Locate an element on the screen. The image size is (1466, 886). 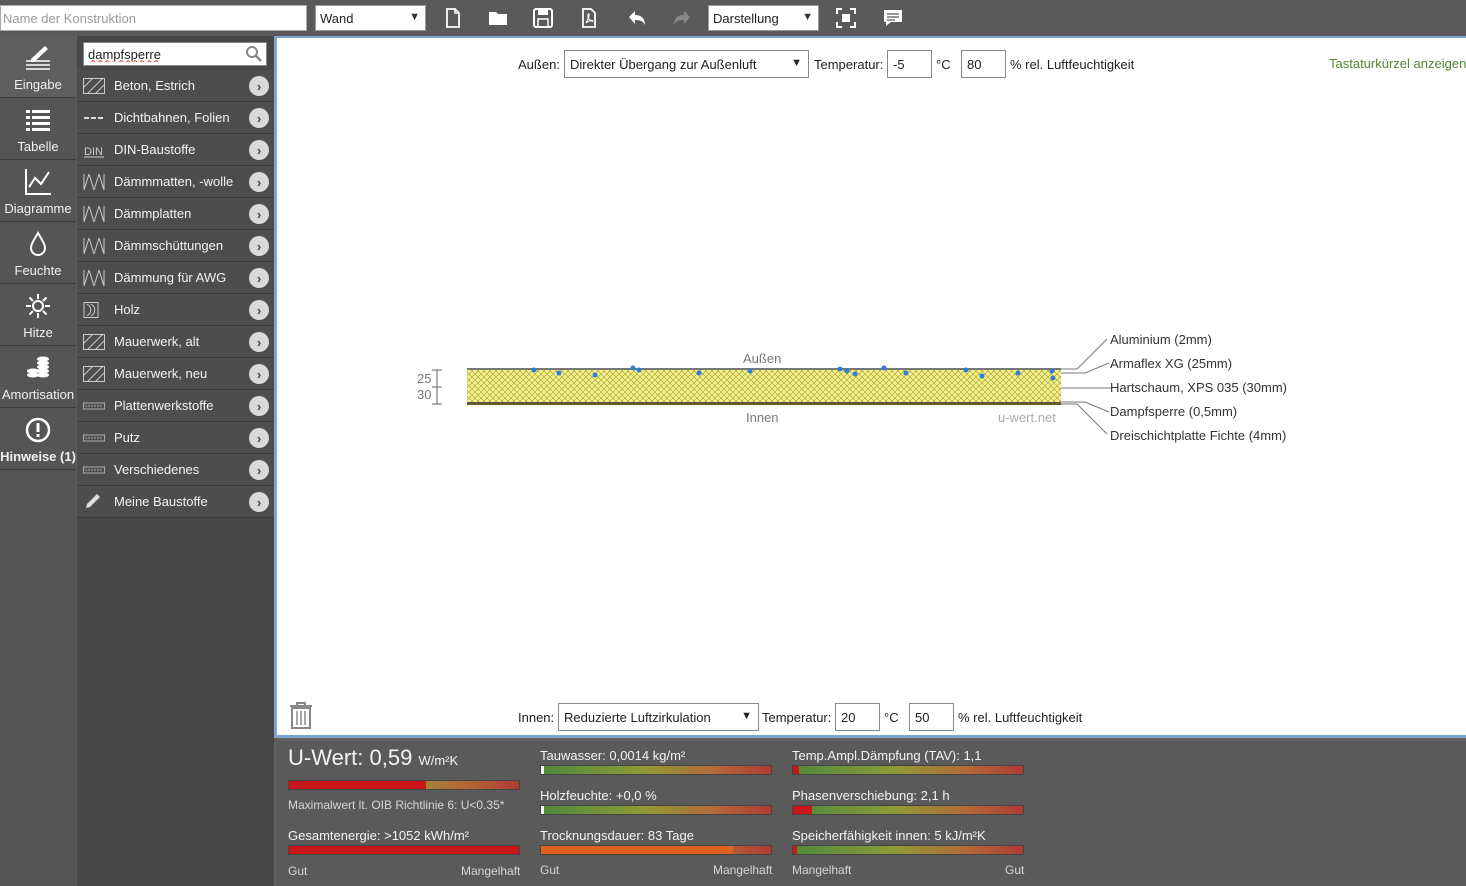
layer-label: Dreischichtplatte Fichte (4mm) is located at coordinates (1198, 435).